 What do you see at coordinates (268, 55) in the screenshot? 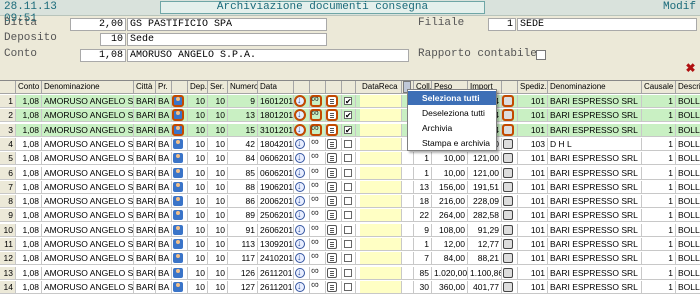
I see `conto-name-field: AMORUSO ANGELO S.P.A.` at bounding box center [268, 55].